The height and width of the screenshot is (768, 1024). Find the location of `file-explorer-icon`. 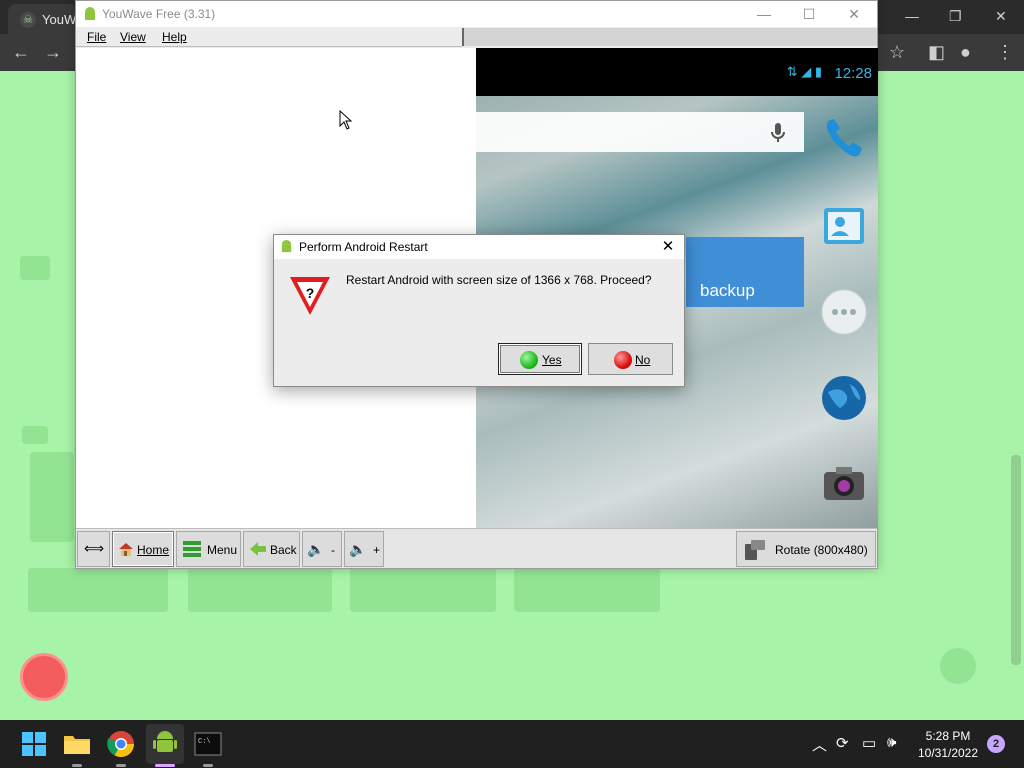

file-explorer-icon is located at coordinates (77, 744).